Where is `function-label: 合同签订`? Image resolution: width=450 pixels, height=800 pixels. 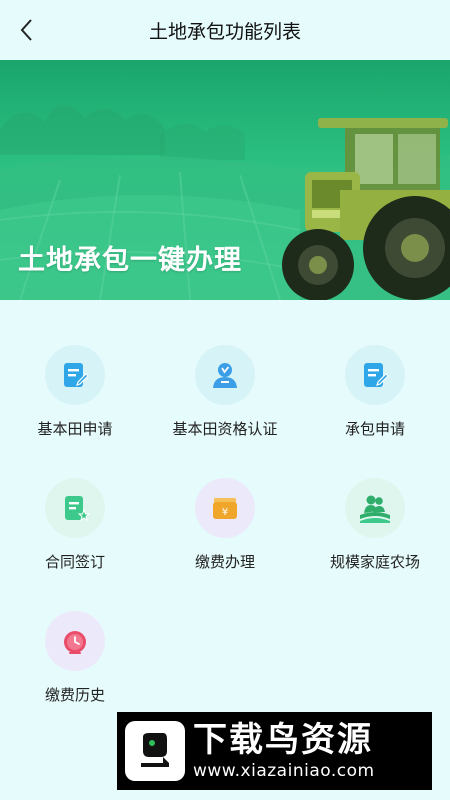 function-label: 合同签订 is located at coordinates (74, 562).